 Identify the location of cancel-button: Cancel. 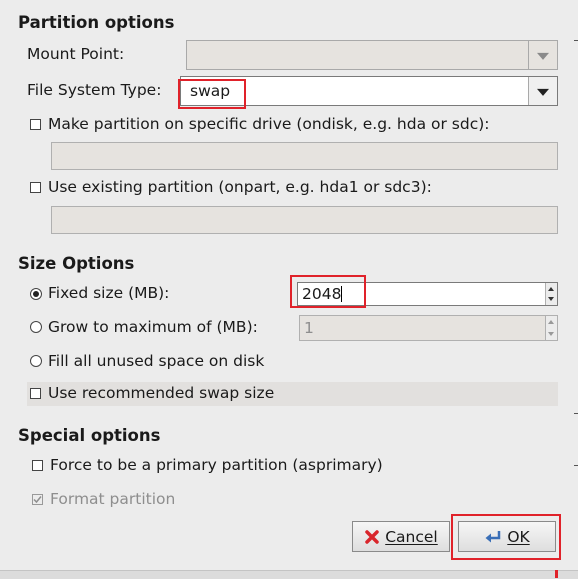
(401, 536).